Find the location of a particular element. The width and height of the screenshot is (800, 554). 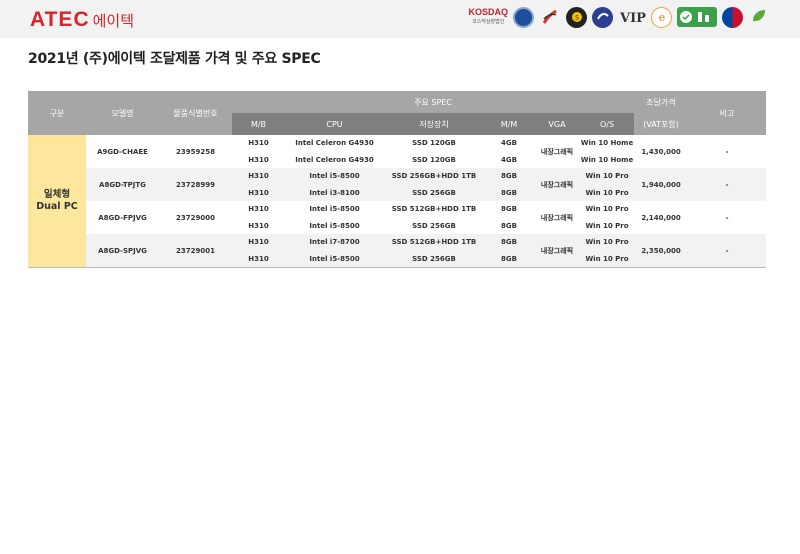

svg-text: S is located at coordinates (577, 18).